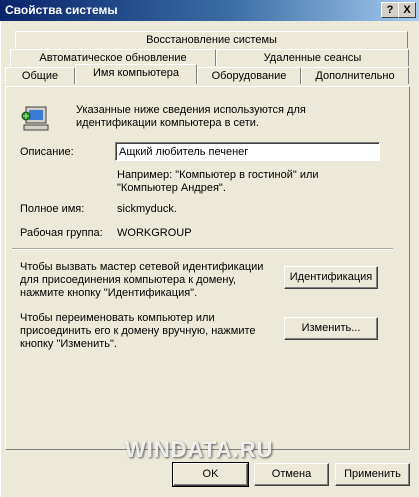  What do you see at coordinates (40, 75) in the screenshot?
I see `tab-general: Общие` at bounding box center [40, 75].